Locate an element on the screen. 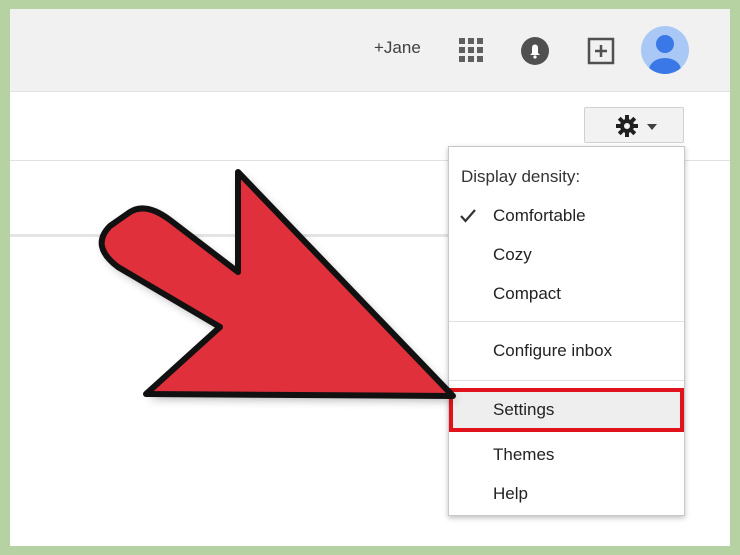 The height and width of the screenshot is (555, 740). menu-item-settings: Settings is located at coordinates (566, 410).